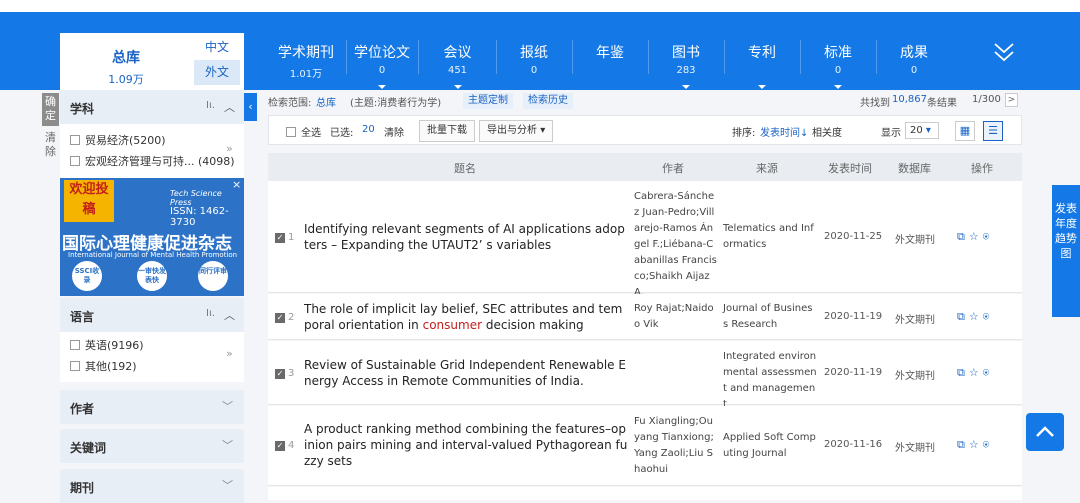 The height and width of the screenshot is (503, 1080). What do you see at coordinates (770, 237) in the screenshot?
I see `result-source: Telematics and Informatics` at bounding box center [770, 237].